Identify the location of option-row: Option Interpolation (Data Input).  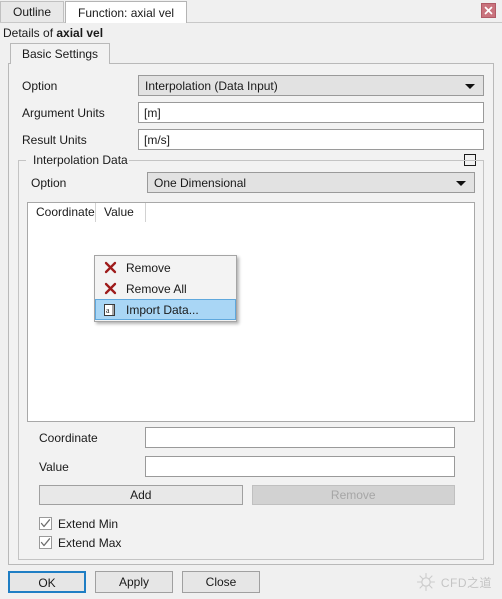
(251, 85).